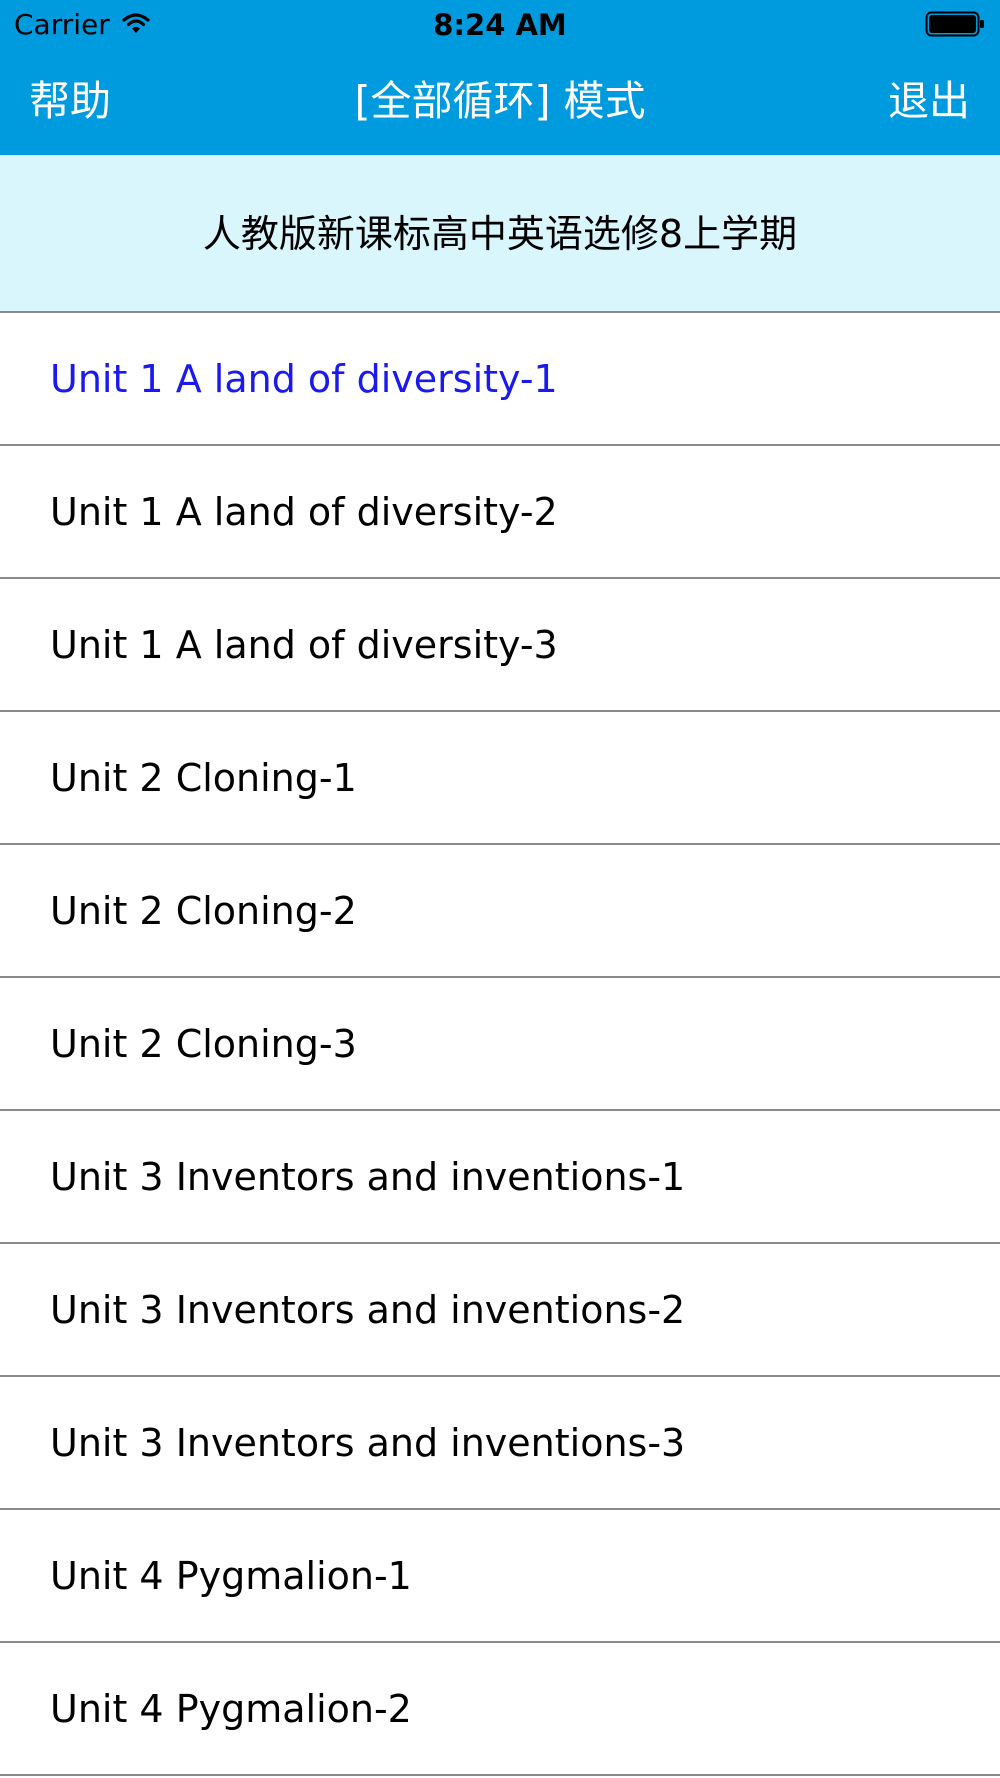  What do you see at coordinates (304, 645) in the screenshot?
I see `lesson-label: Unit 1 A land of diversity-3` at bounding box center [304, 645].